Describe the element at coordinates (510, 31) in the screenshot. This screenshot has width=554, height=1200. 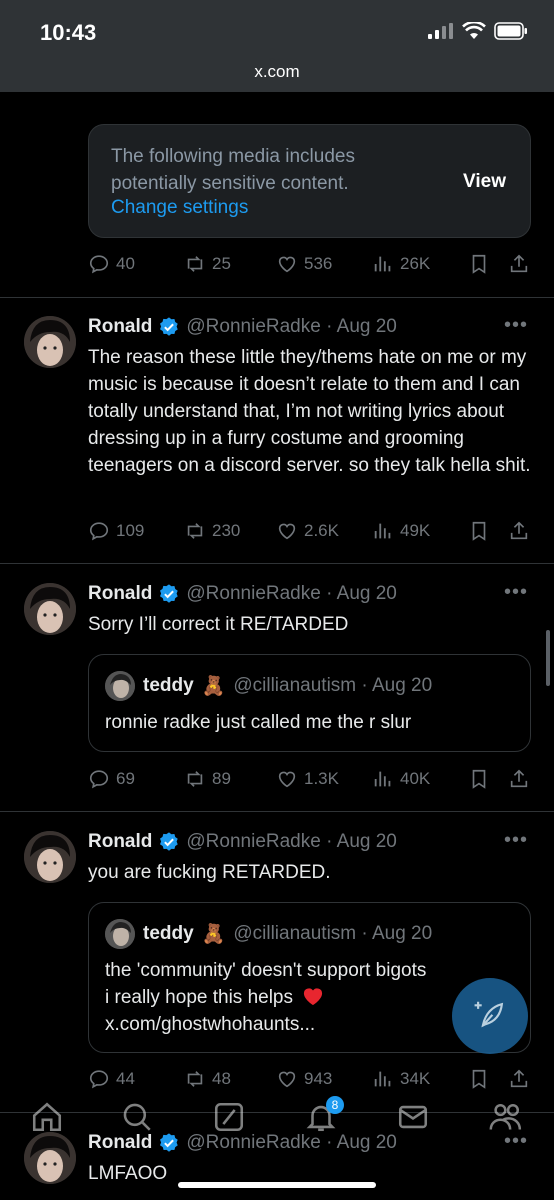
I see `battery-icon` at that location.